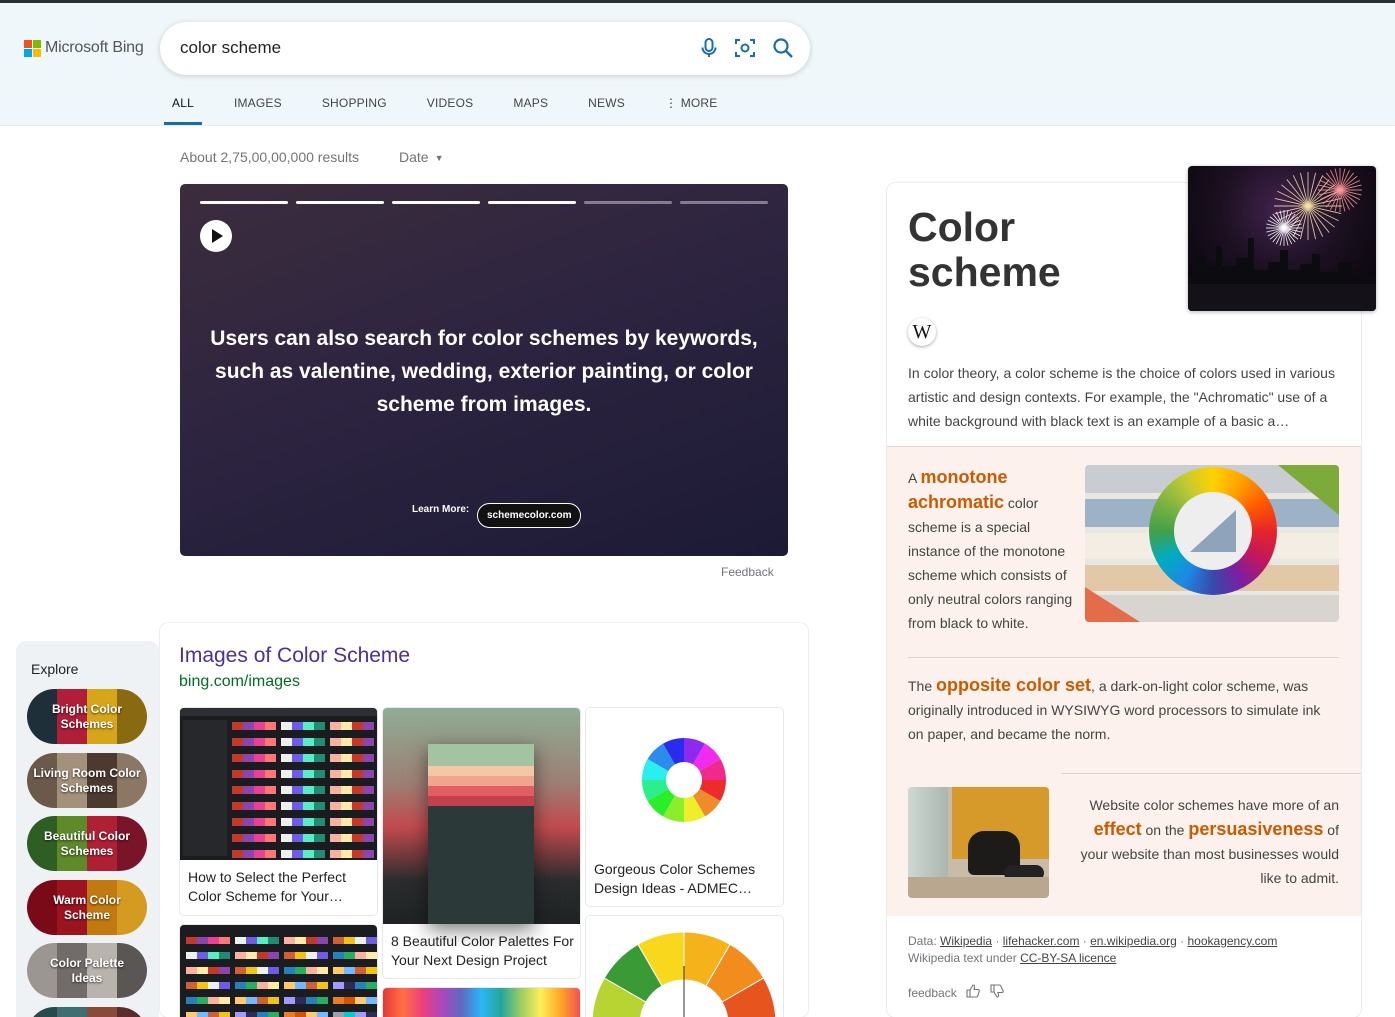  What do you see at coordinates (1212, 543) in the screenshot?
I see `color-wheel-image` at bounding box center [1212, 543].